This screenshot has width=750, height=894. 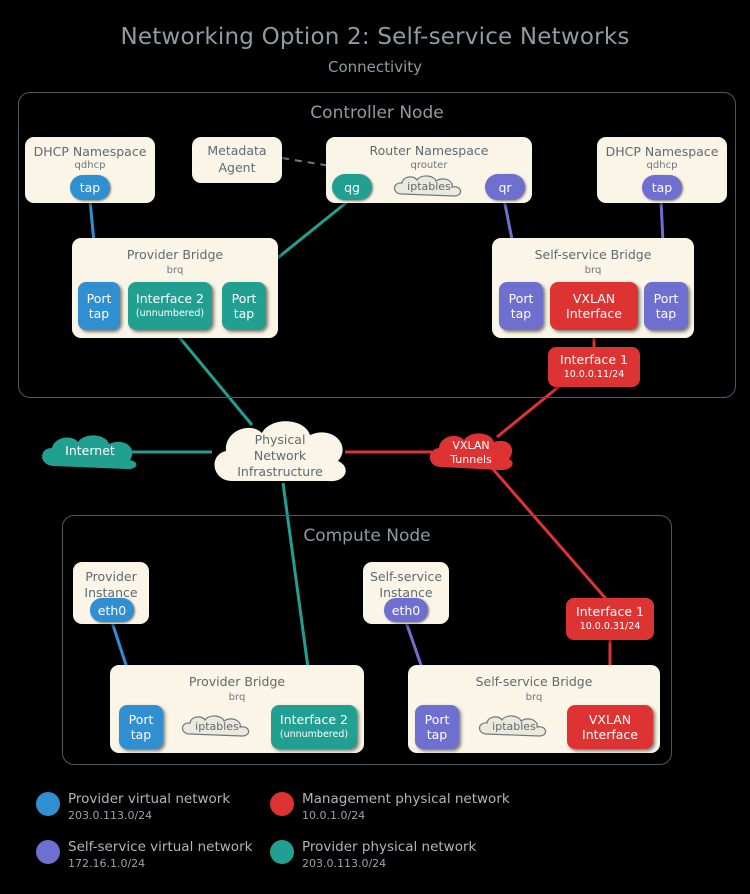 What do you see at coordinates (170, 298) in the screenshot?
I see `interface2-line1: Interface 2` at bounding box center [170, 298].